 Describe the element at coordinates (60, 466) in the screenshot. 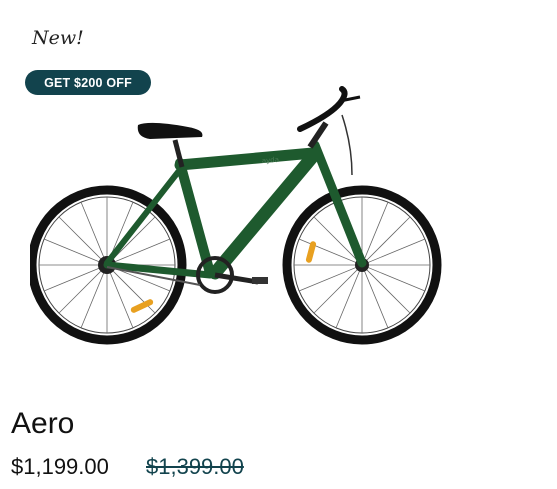

I see `sale-price: $1,199.00` at that location.